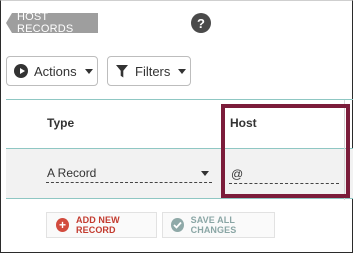 The image size is (353, 253). Describe the element at coordinates (285, 151) in the screenshot. I see `host-column-highlight` at that location.